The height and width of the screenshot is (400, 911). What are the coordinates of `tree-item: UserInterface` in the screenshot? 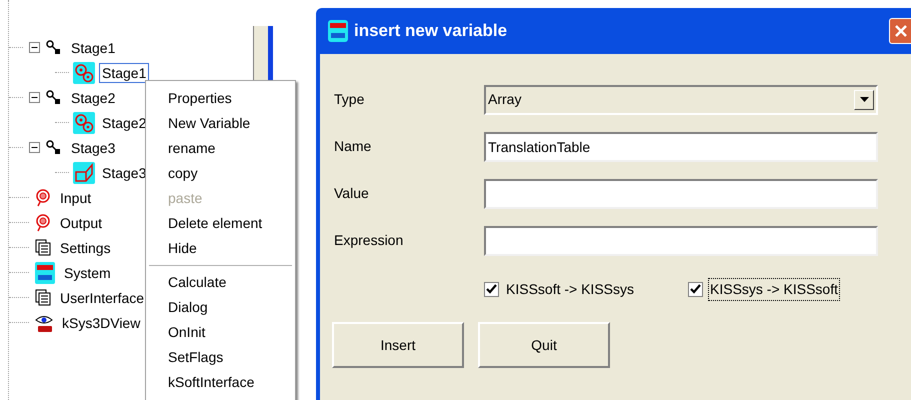 It's located at (102, 298).